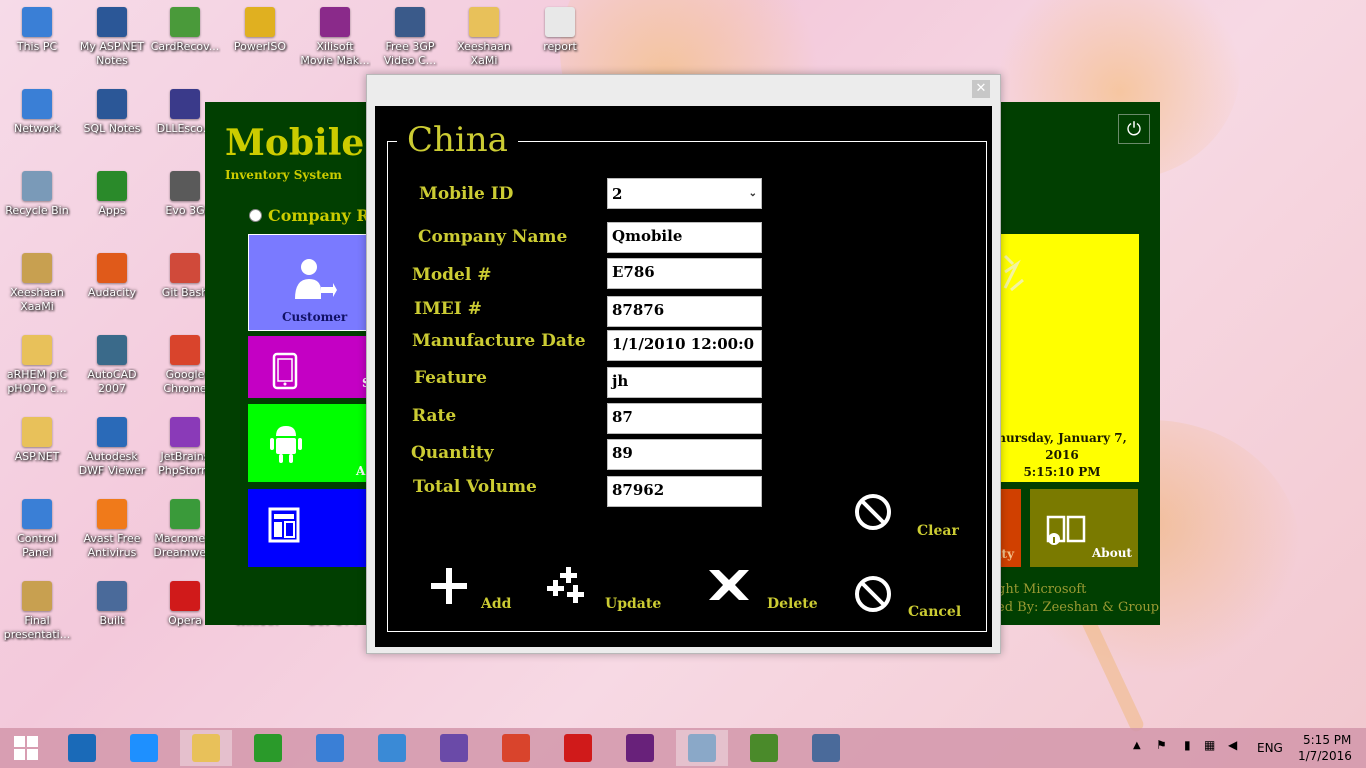  I want to click on desktop-icon: My ASP.NET Notes, so click(112, 37).